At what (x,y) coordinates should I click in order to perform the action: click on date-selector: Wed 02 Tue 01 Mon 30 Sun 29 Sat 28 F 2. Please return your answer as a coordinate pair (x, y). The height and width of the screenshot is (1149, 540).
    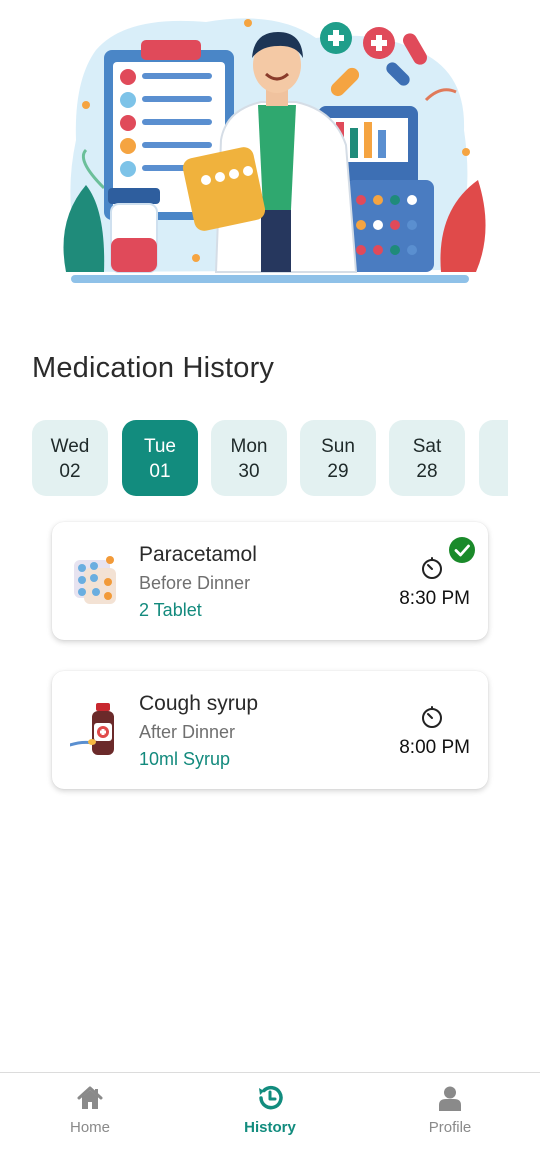
    Looking at the image, I should click on (270, 459).